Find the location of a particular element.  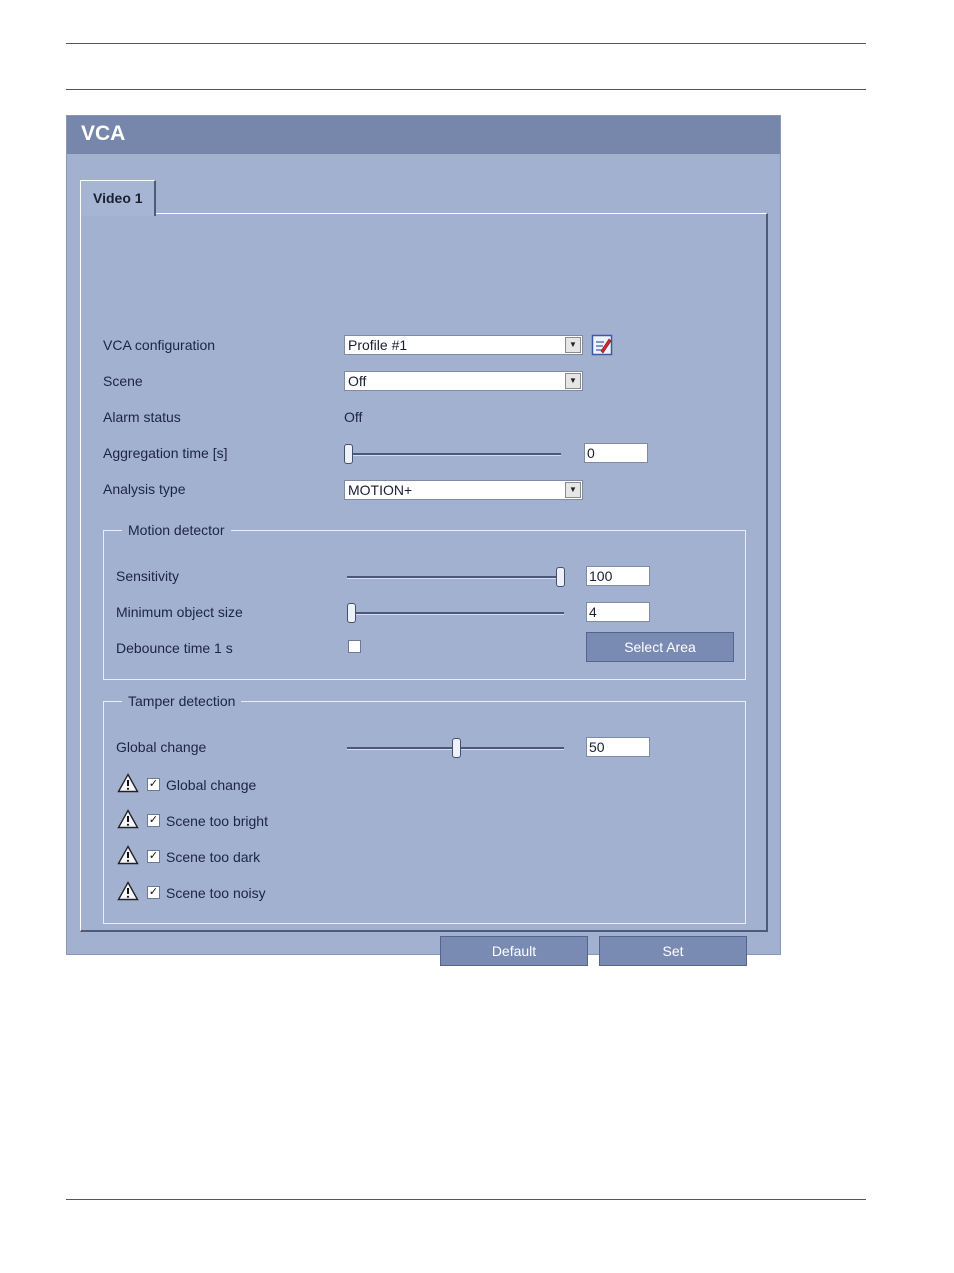

debounce-checkbox is located at coordinates (354, 646).